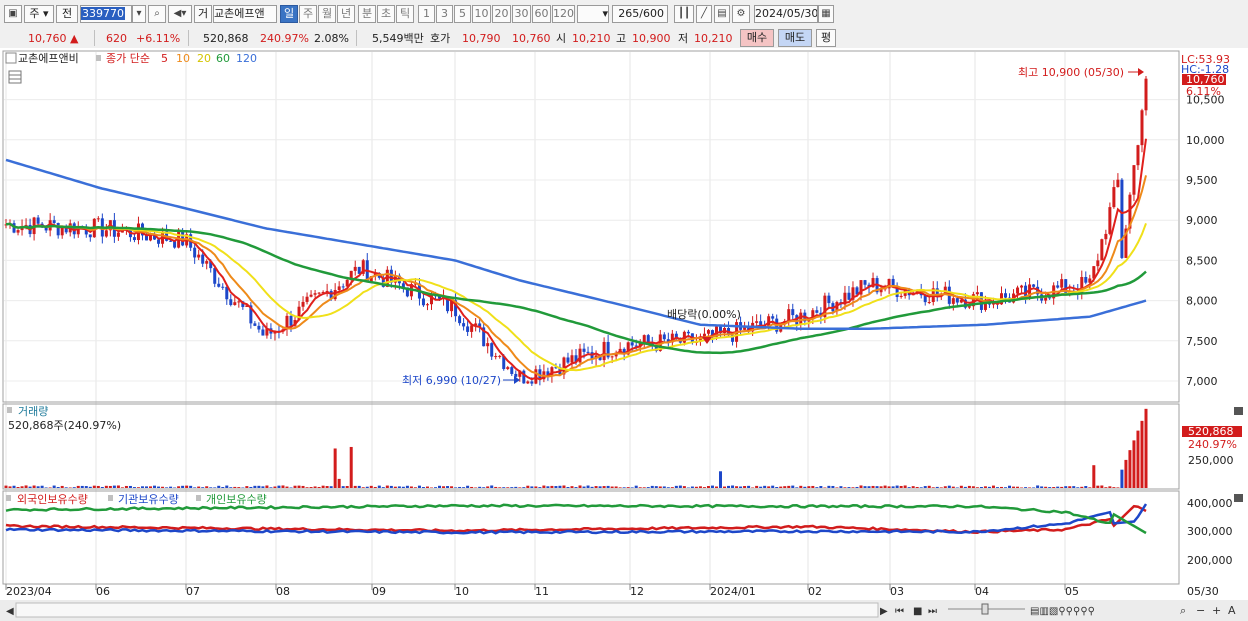 The image size is (1248, 621). Describe the element at coordinates (462, 14) in the screenshot. I see `interval-5: 5` at that location.